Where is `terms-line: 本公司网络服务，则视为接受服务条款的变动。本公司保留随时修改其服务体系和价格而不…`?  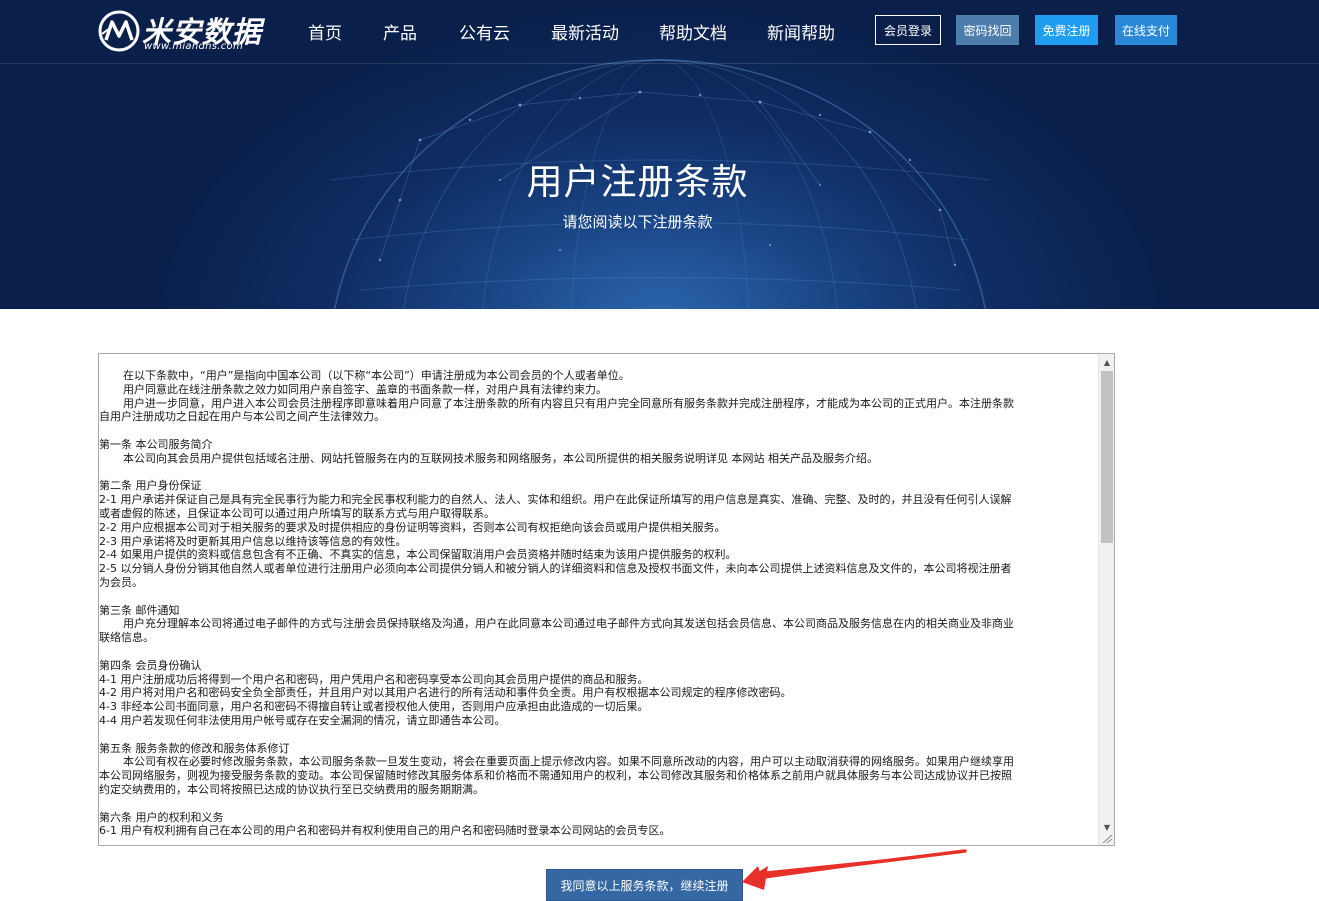 terms-line: 本公司网络服务，则视为接受服务条款的变动。本公司保留随时修改其服务体系和价格而不… is located at coordinates (555, 776).